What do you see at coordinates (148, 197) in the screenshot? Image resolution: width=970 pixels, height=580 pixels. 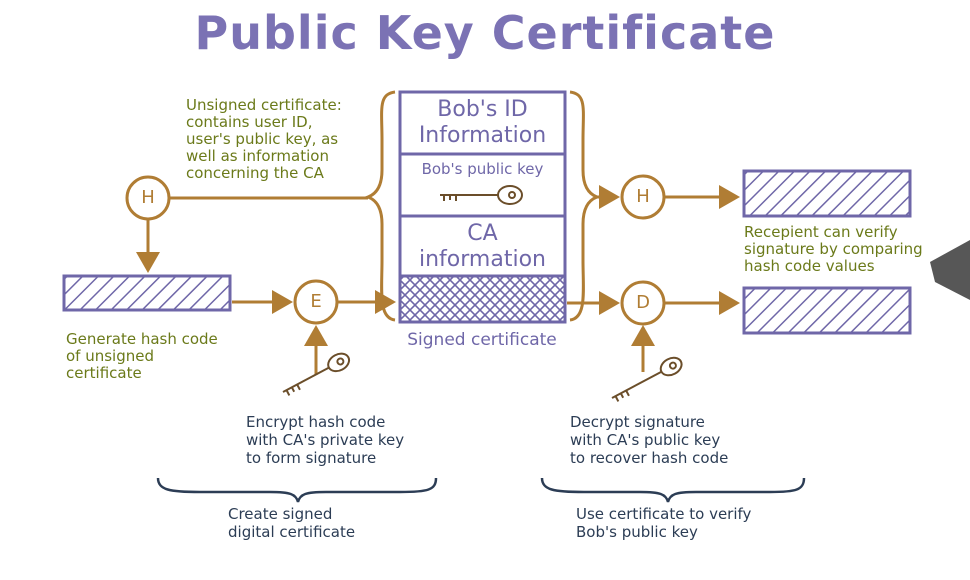 I see `hash-left-label: H` at bounding box center [148, 197].